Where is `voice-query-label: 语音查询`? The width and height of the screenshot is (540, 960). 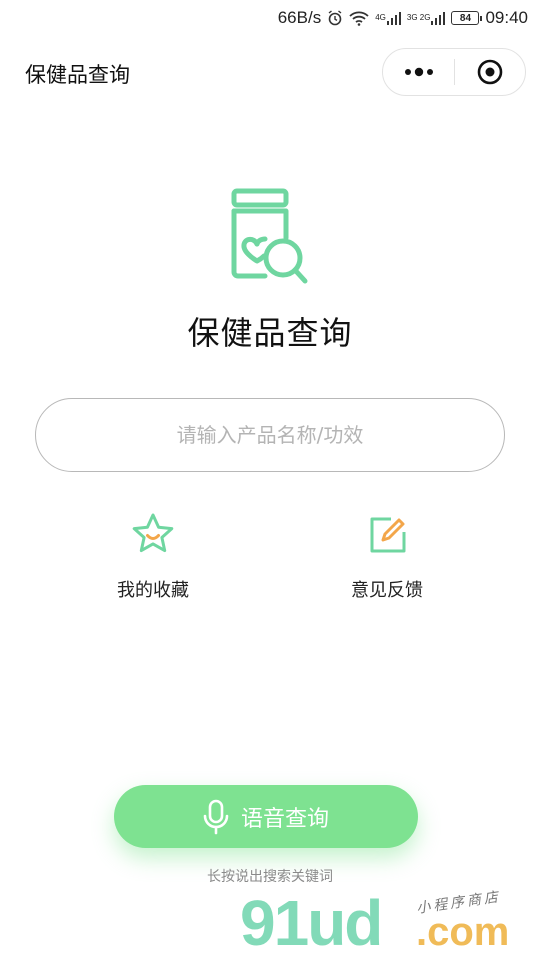
voice-query-label: 语音查询 is located at coordinates (284, 819).